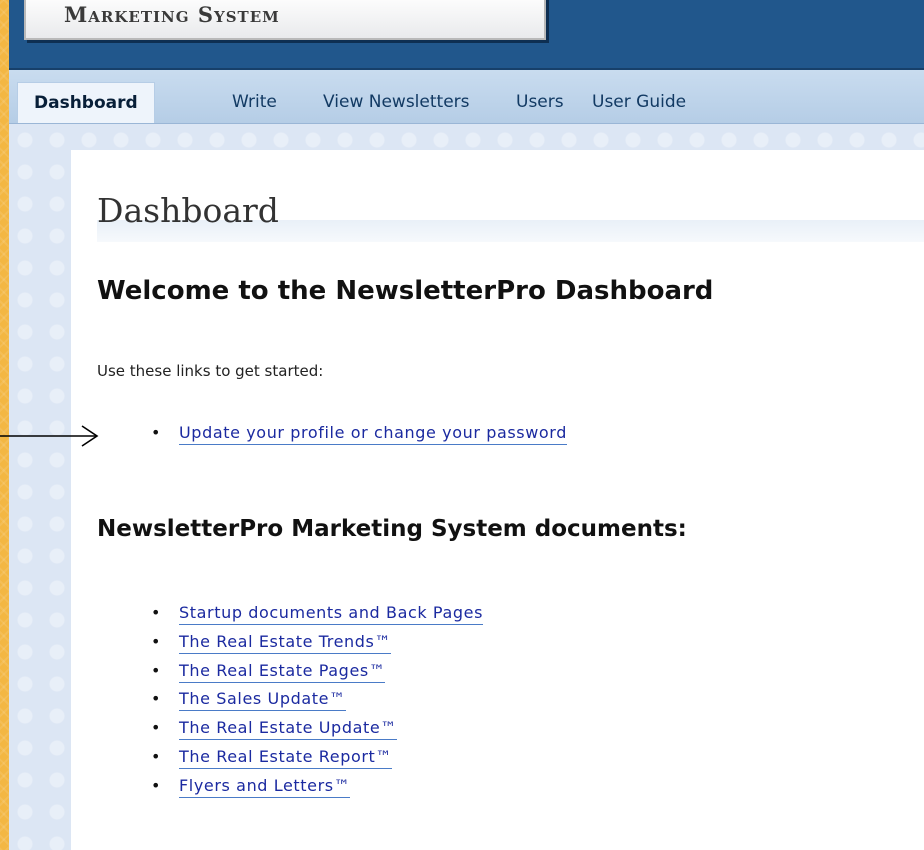 The width and height of the screenshot is (924, 850). What do you see at coordinates (262, 700) in the screenshot?
I see `doc-link-sales-update: The Sales Update™` at bounding box center [262, 700].